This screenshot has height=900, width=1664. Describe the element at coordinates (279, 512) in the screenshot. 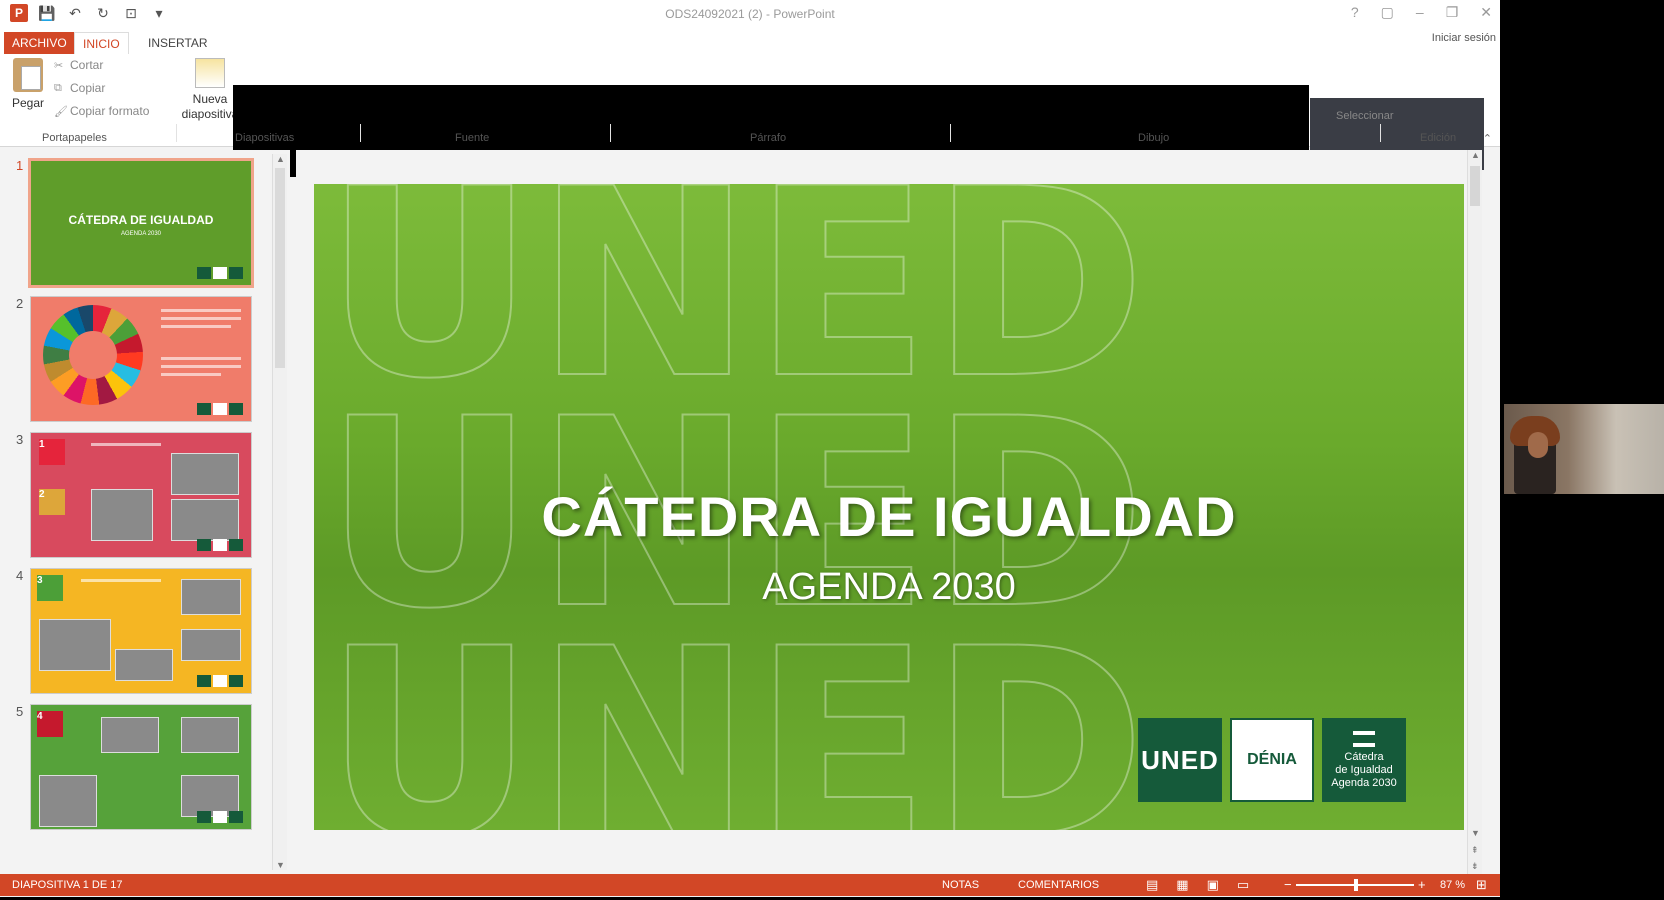

I see `thumbnails-scrollbar: ▲ ▼` at that location.